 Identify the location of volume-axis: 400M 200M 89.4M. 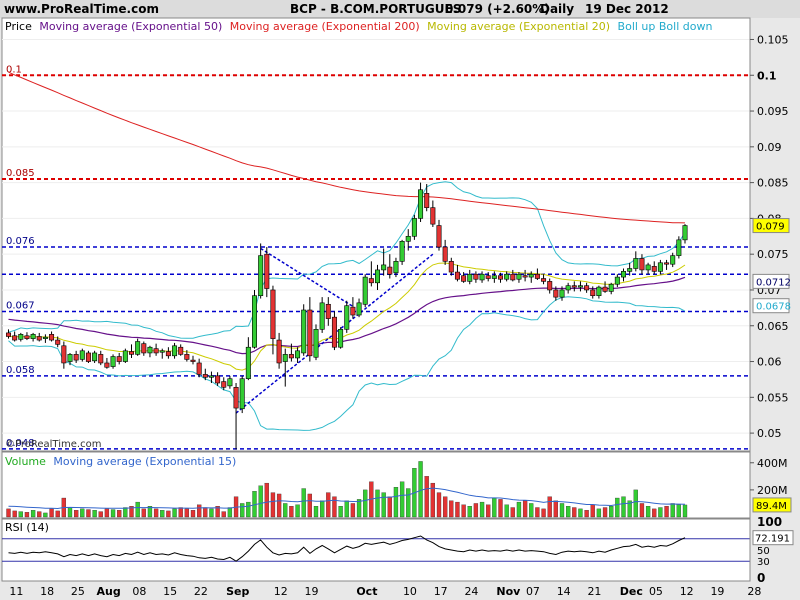
(770, 485).